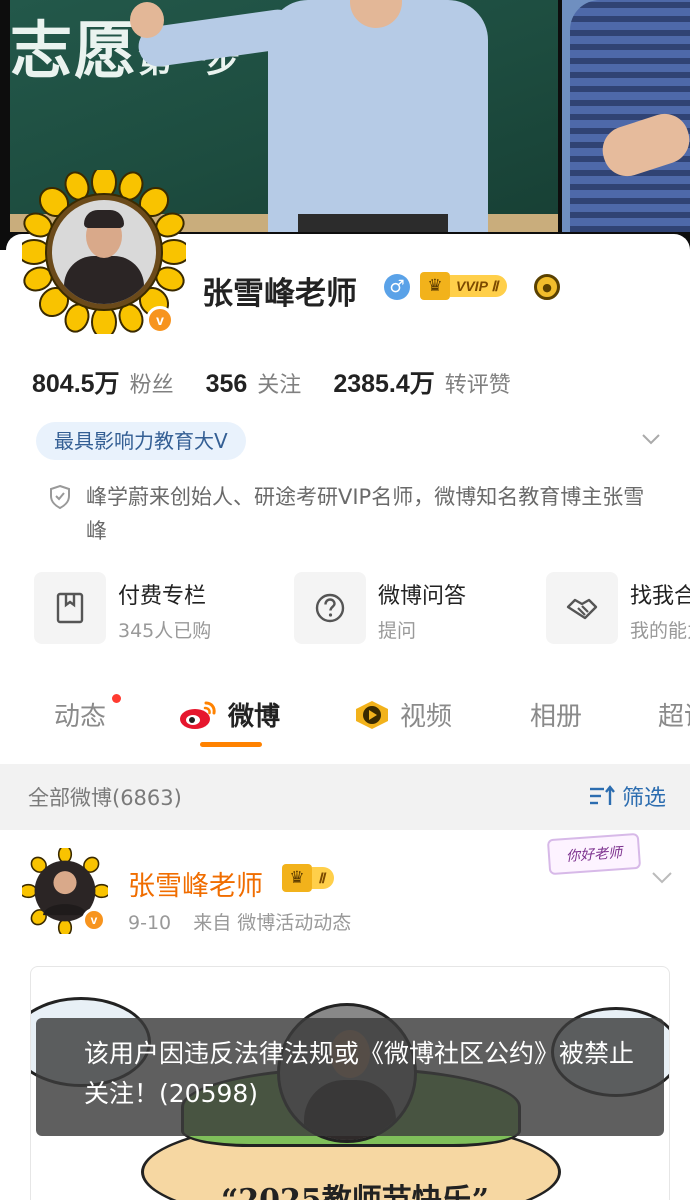 The image size is (690, 1200). I want to click on followers-label: 粉丝, so click(152, 383).